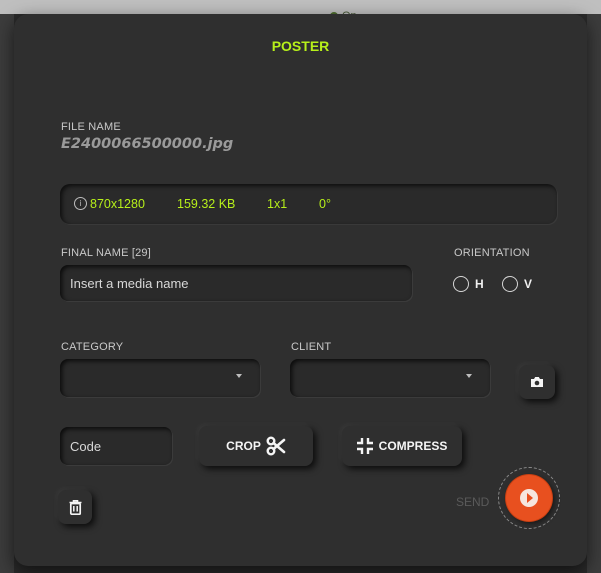 Image resolution: width=601 pixels, height=573 pixels. Describe the element at coordinates (7, 293) in the screenshot. I see `background-left` at that location.